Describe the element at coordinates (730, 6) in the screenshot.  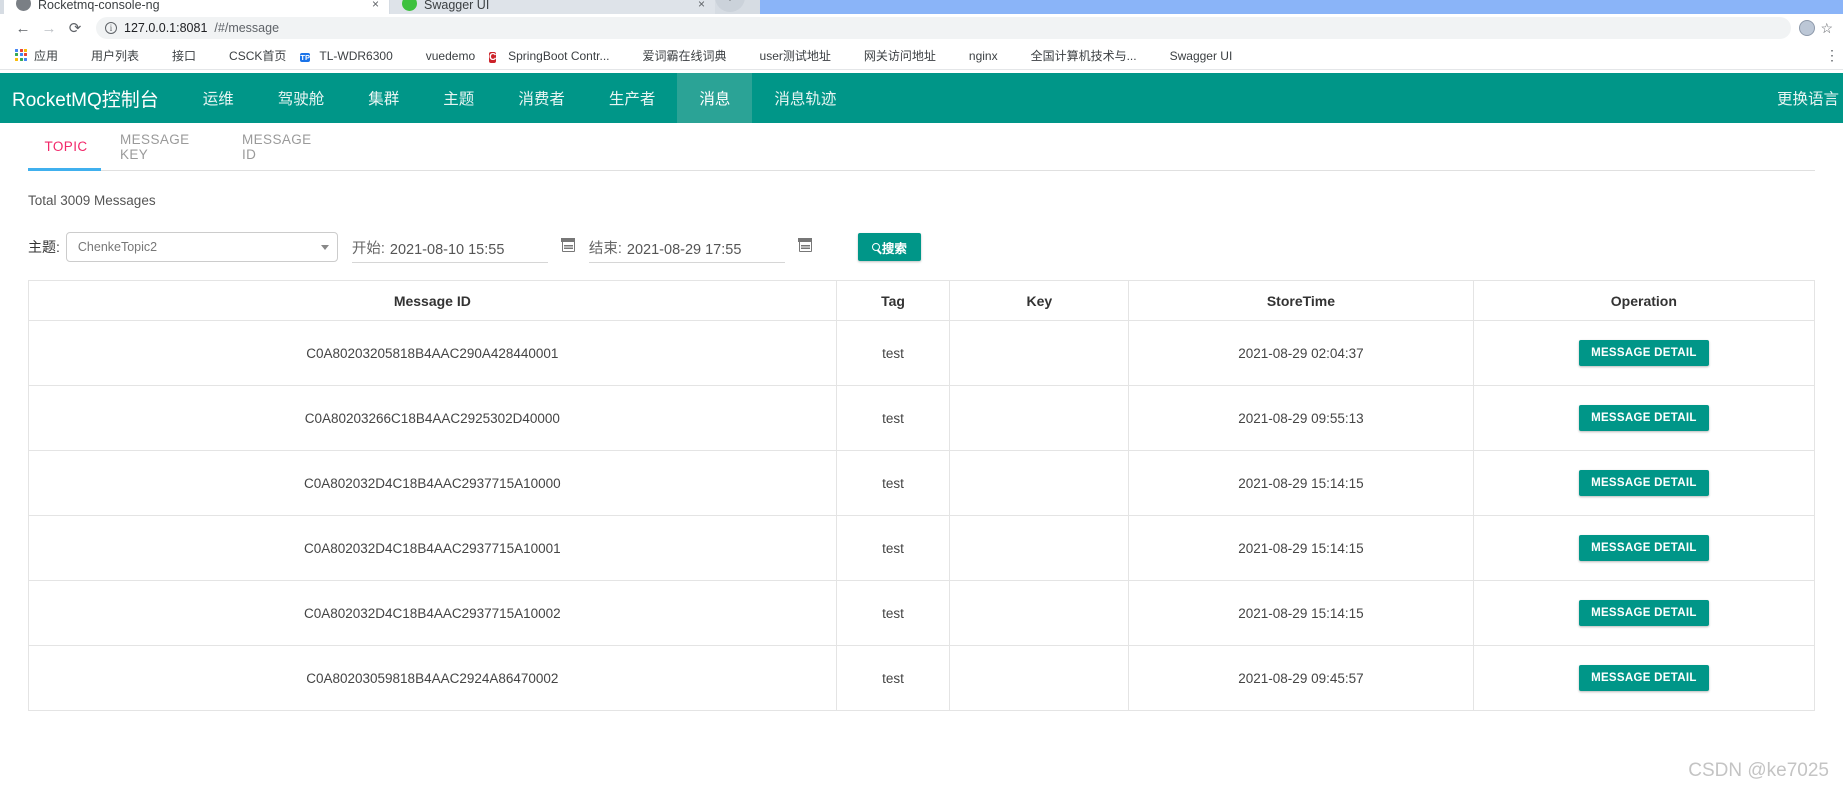
I see `new-tab-button: +` at that location.